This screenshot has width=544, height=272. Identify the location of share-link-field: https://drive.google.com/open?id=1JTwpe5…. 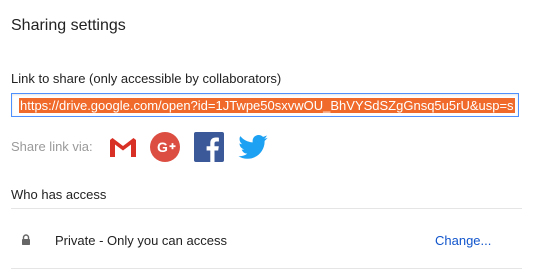
(265, 105).